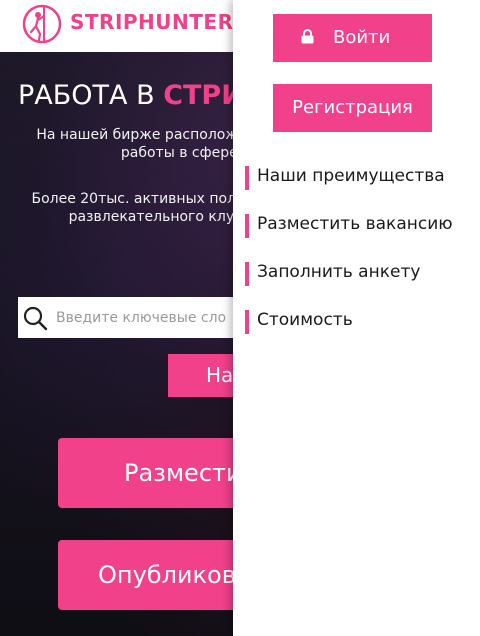 The image size is (480, 636). I want to click on hero-title: РАБОТА В СТРИП, so click(142, 95).